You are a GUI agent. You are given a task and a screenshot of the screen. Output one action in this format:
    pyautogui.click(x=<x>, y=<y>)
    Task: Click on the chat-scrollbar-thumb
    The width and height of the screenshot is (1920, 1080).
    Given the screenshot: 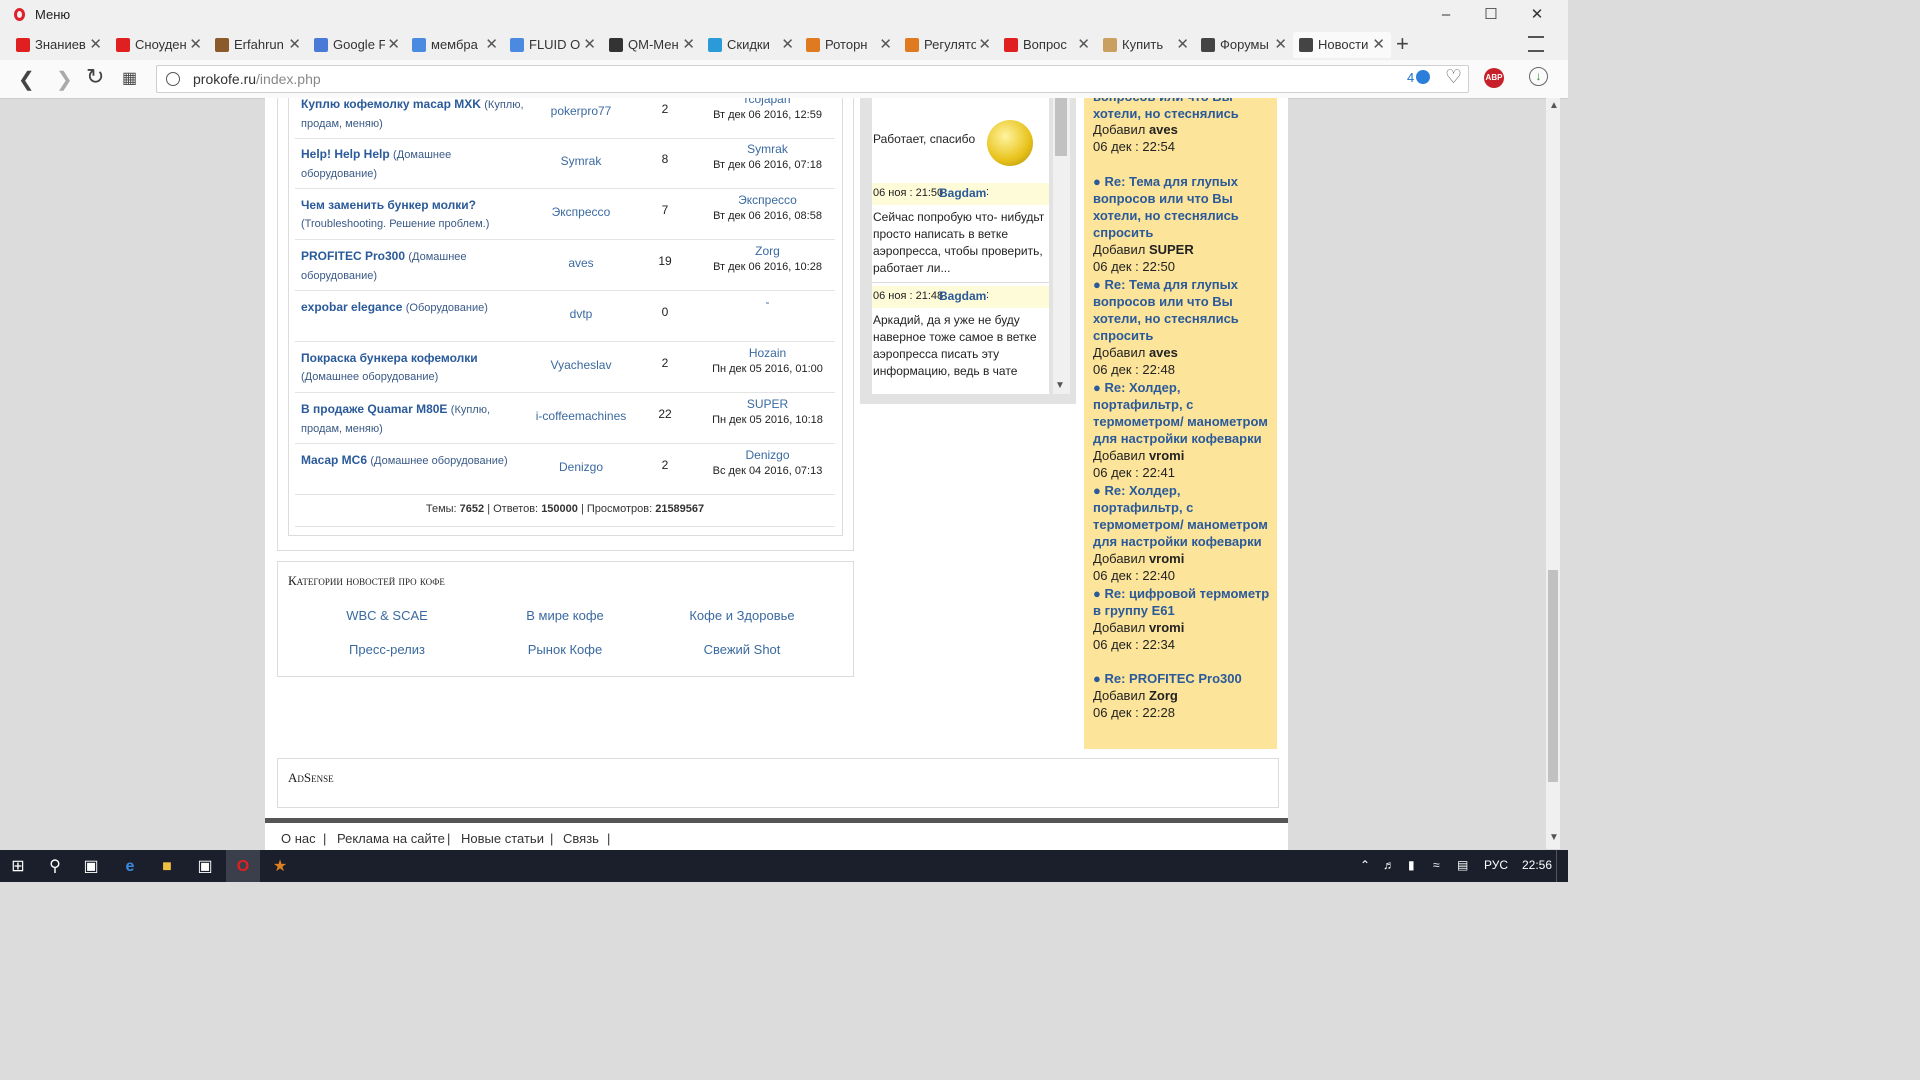 What is the action you would take?
    pyautogui.click(x=1061, y=127)
    